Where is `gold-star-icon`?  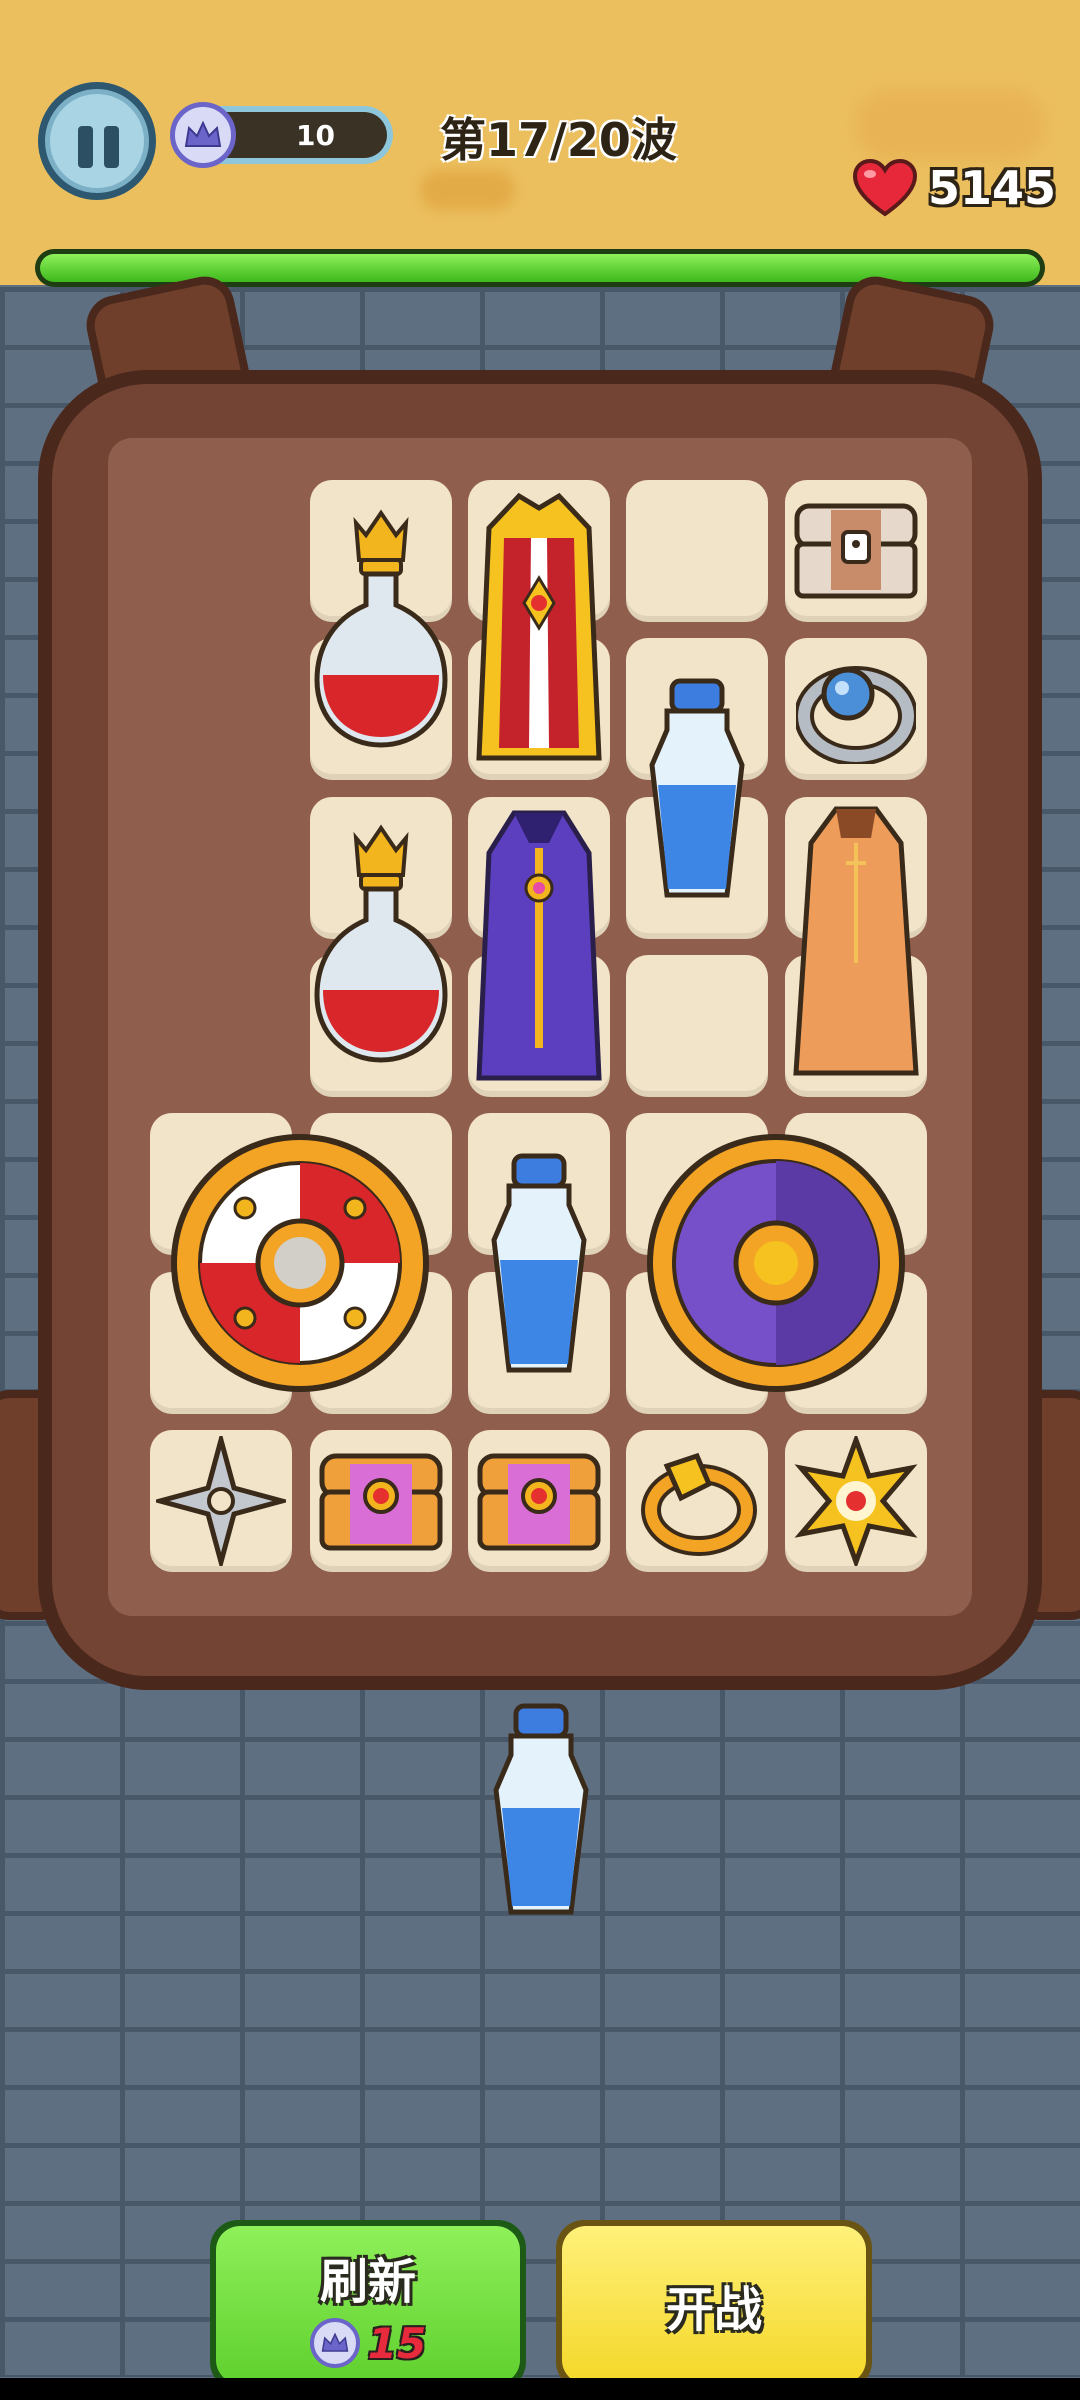
gold-star-icon is located at coordinates (856, 1501).